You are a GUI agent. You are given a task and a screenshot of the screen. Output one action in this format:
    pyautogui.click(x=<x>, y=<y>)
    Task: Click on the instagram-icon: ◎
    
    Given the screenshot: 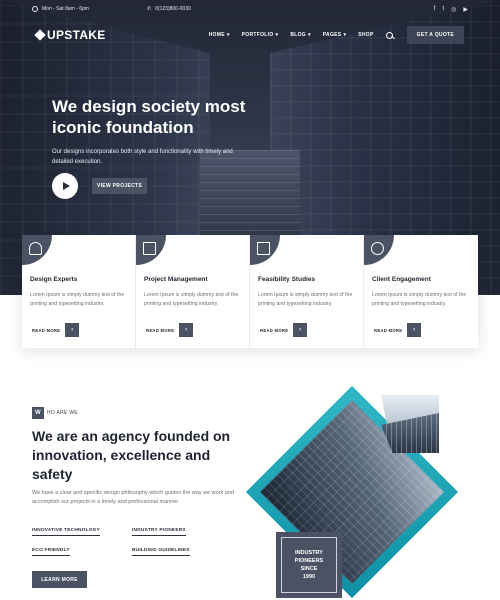 What is the action you would take?
    pyautogui.click(x=453, y=9)
    